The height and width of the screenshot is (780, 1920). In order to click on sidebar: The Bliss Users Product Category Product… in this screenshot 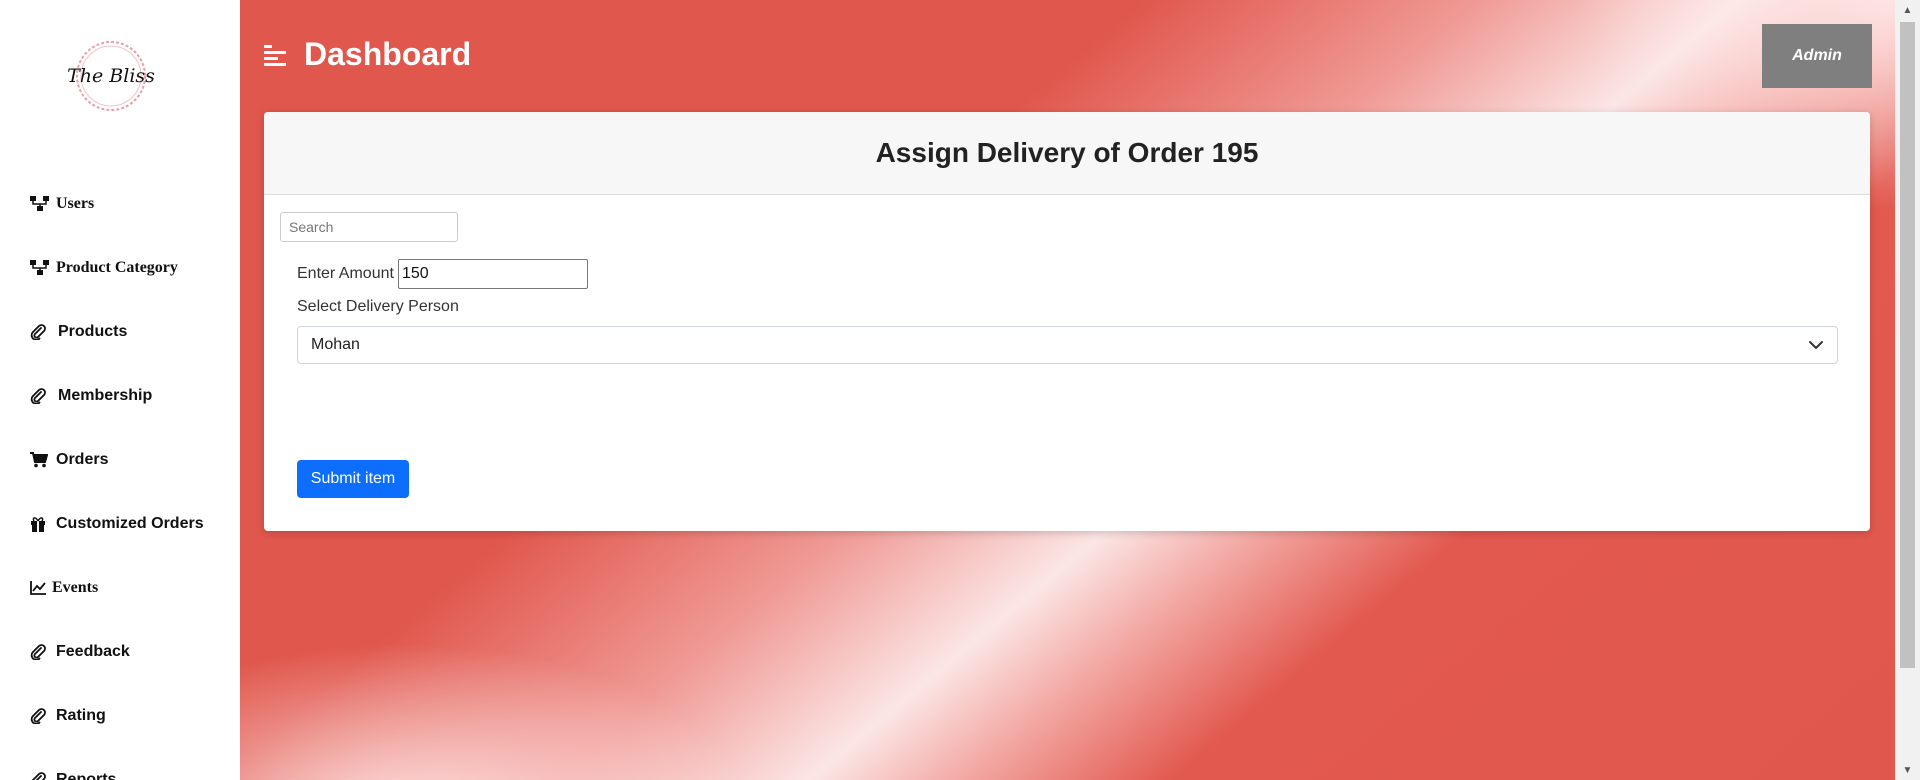, I will do `click(120, 390)`.